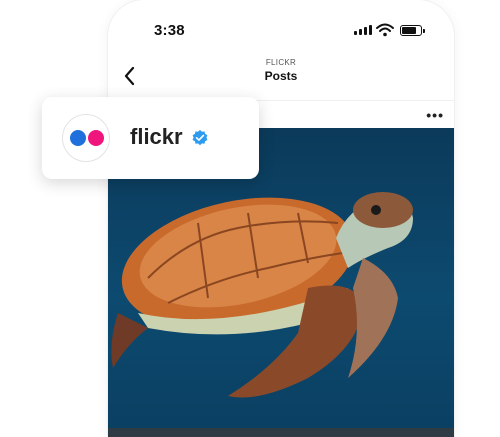 This screenshot has width=500, height=437. What do you see at coordinates (281, 76) in the screenshot?
I see `page-title: Posts` at bounding box center [281, 76].